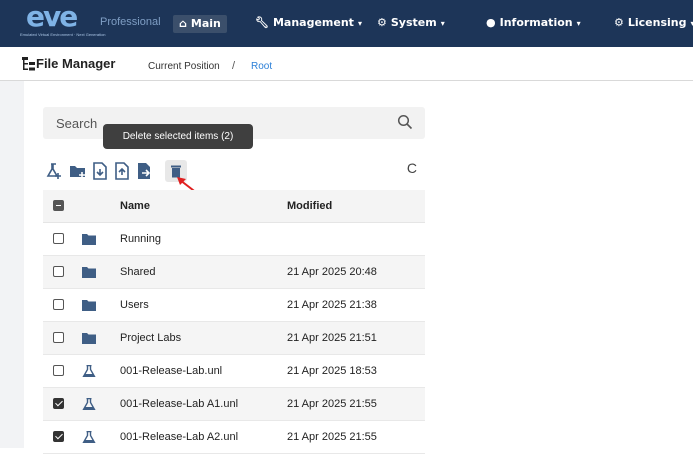 Image resolution: width=693 pixels, height=454 pixels. Describe the element at coordinates (75, 63) in the screenshot. I see `page-title: File Manager` at that location.